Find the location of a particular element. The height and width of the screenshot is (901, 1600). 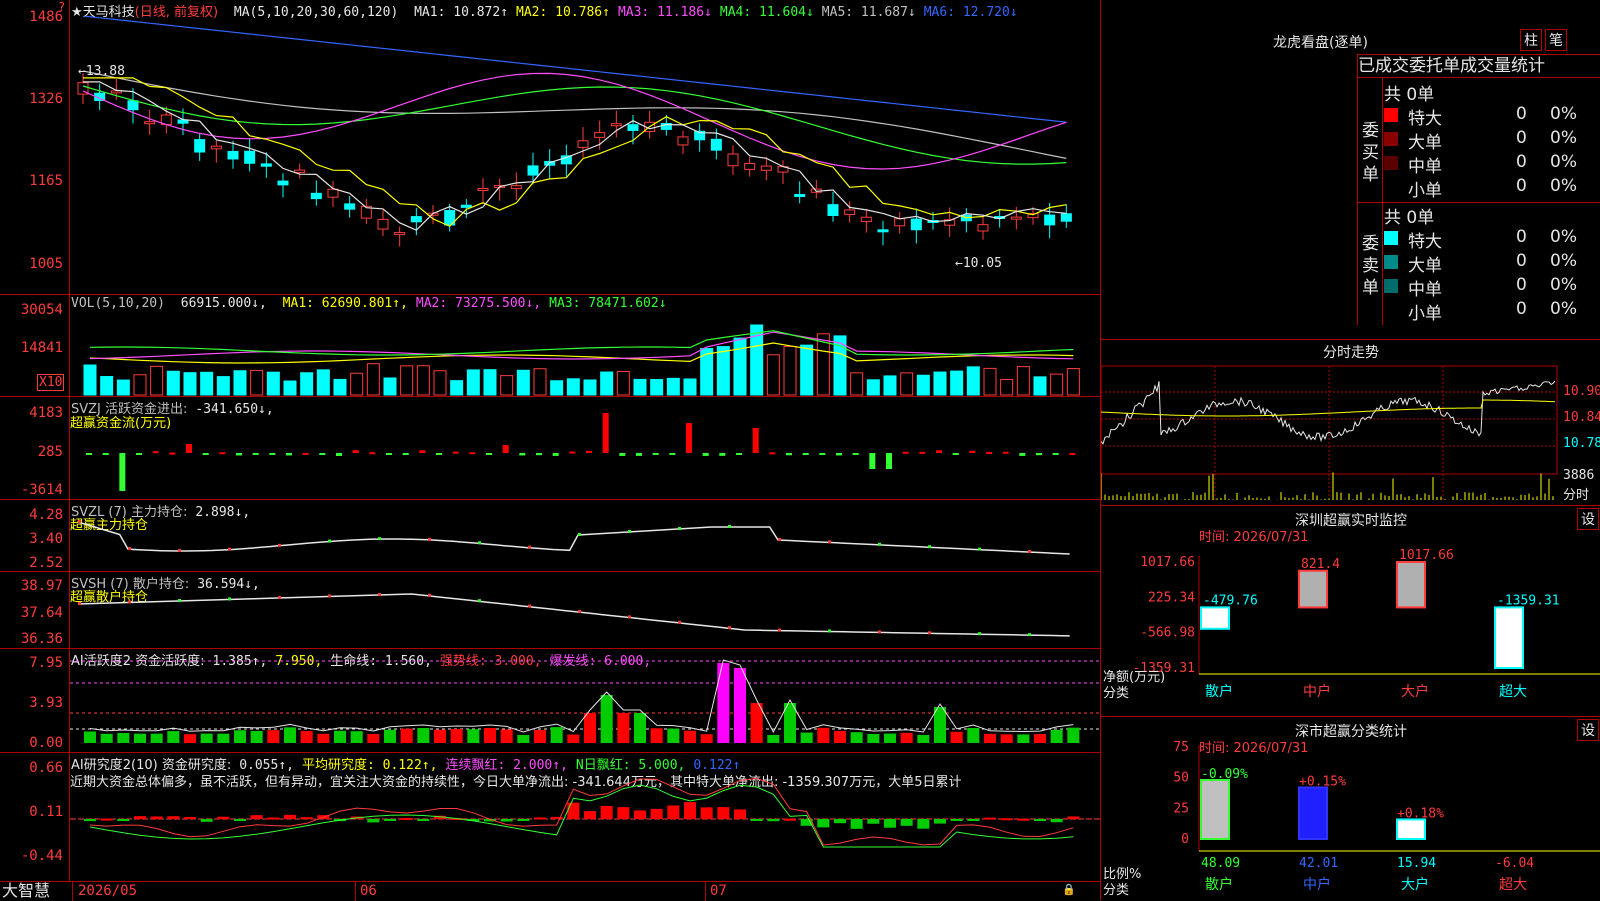

ai-activity-tick: 7.95 is located at coordinates (46, 663).